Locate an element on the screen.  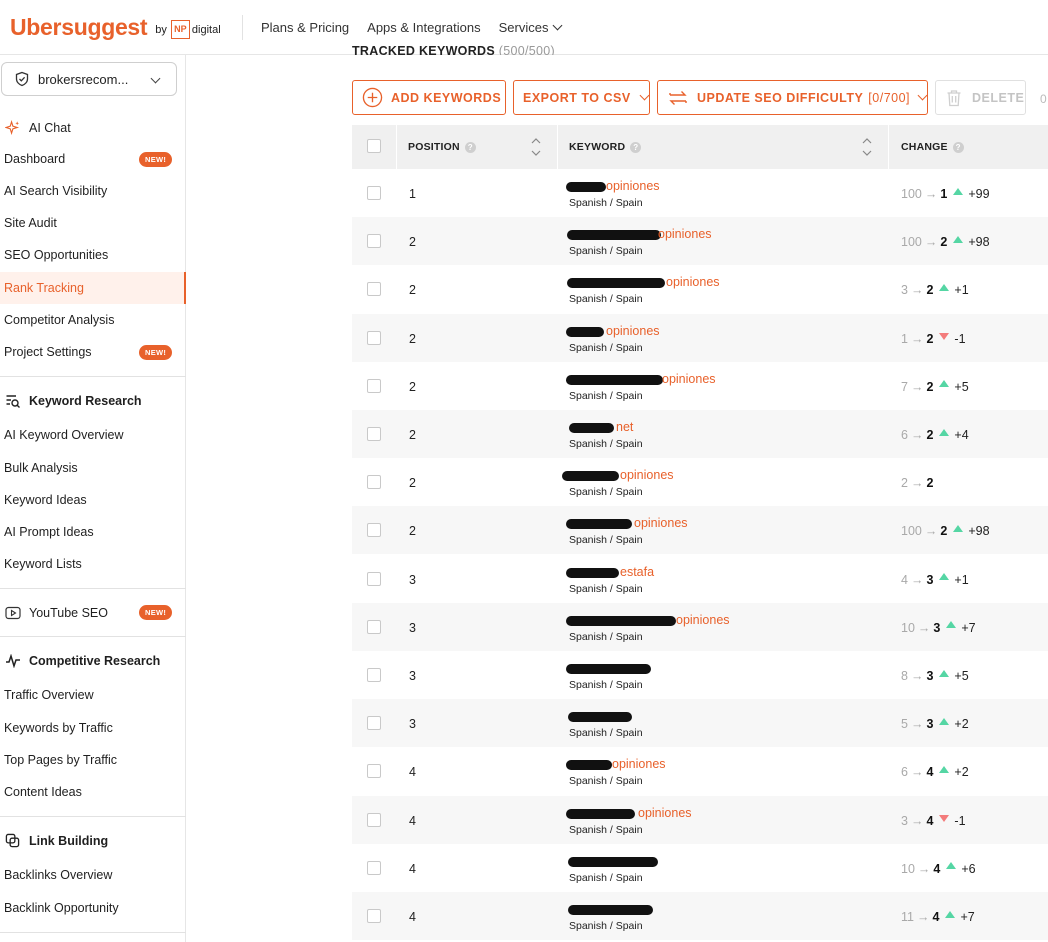
sidebar-item-dashboard: Dashboard is located at coordinates (34, 159).